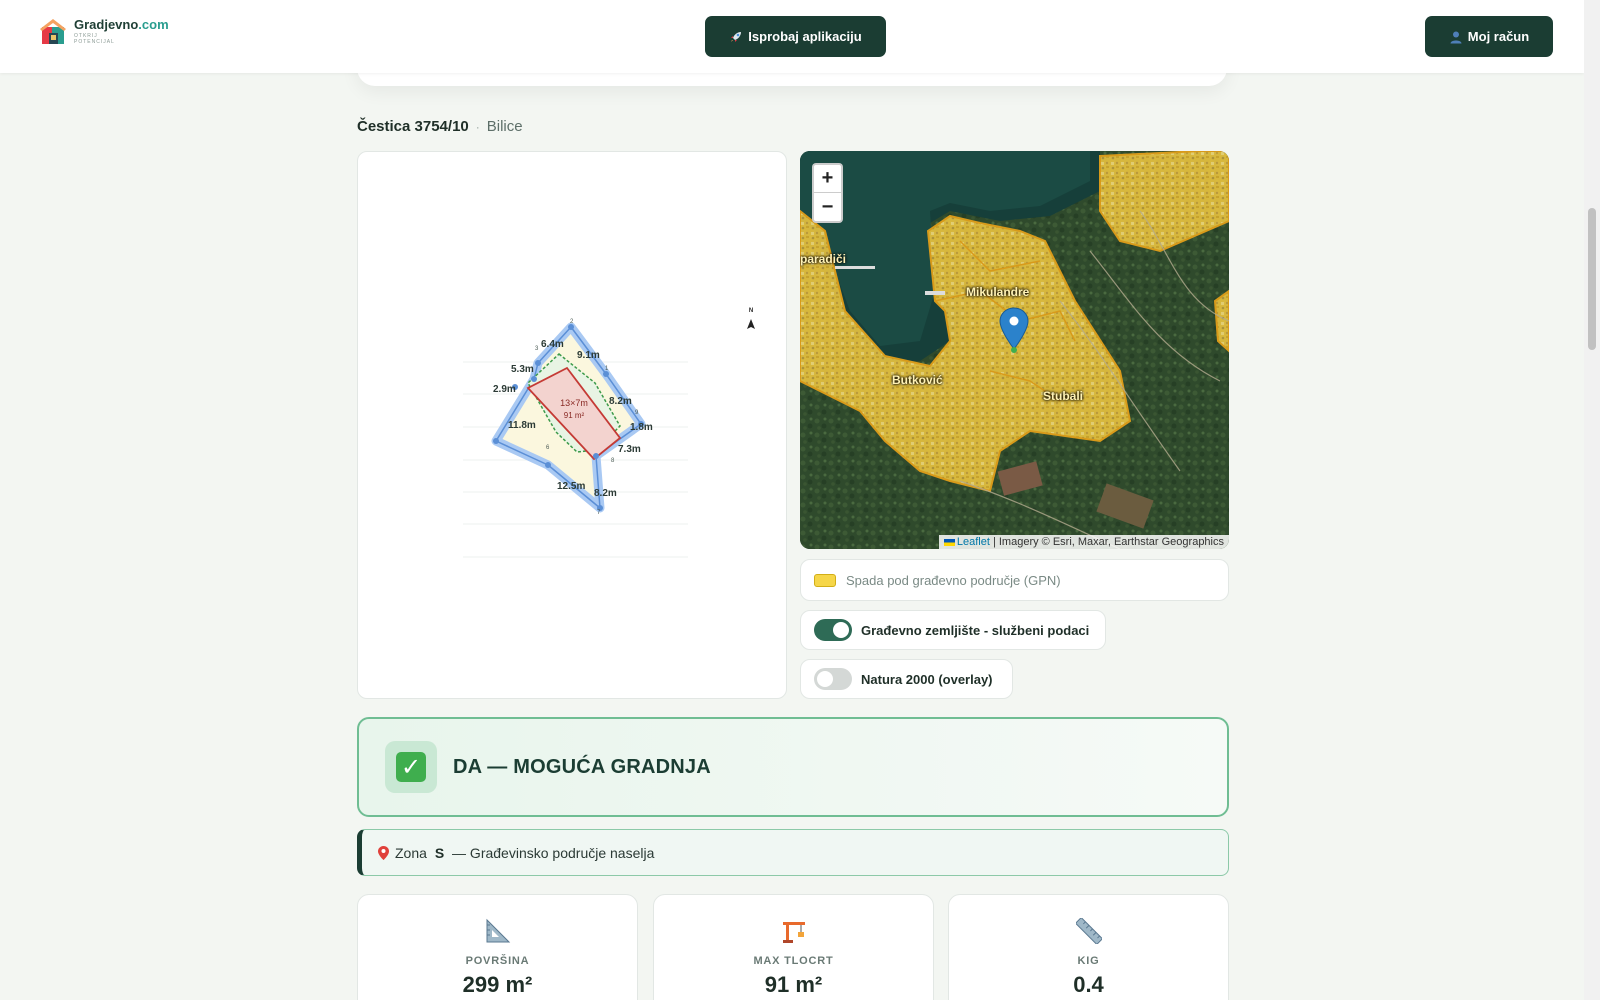 The image size is (1600, 1000). I want to click on map-tiles, so click(1014, 350).